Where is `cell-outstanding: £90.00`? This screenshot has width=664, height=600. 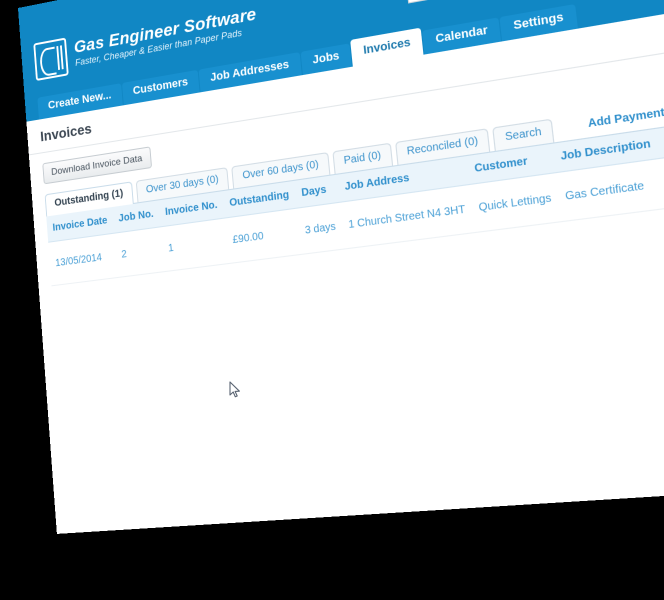 cell-outstanding: £90.00 is located at coordinates (262, 236).